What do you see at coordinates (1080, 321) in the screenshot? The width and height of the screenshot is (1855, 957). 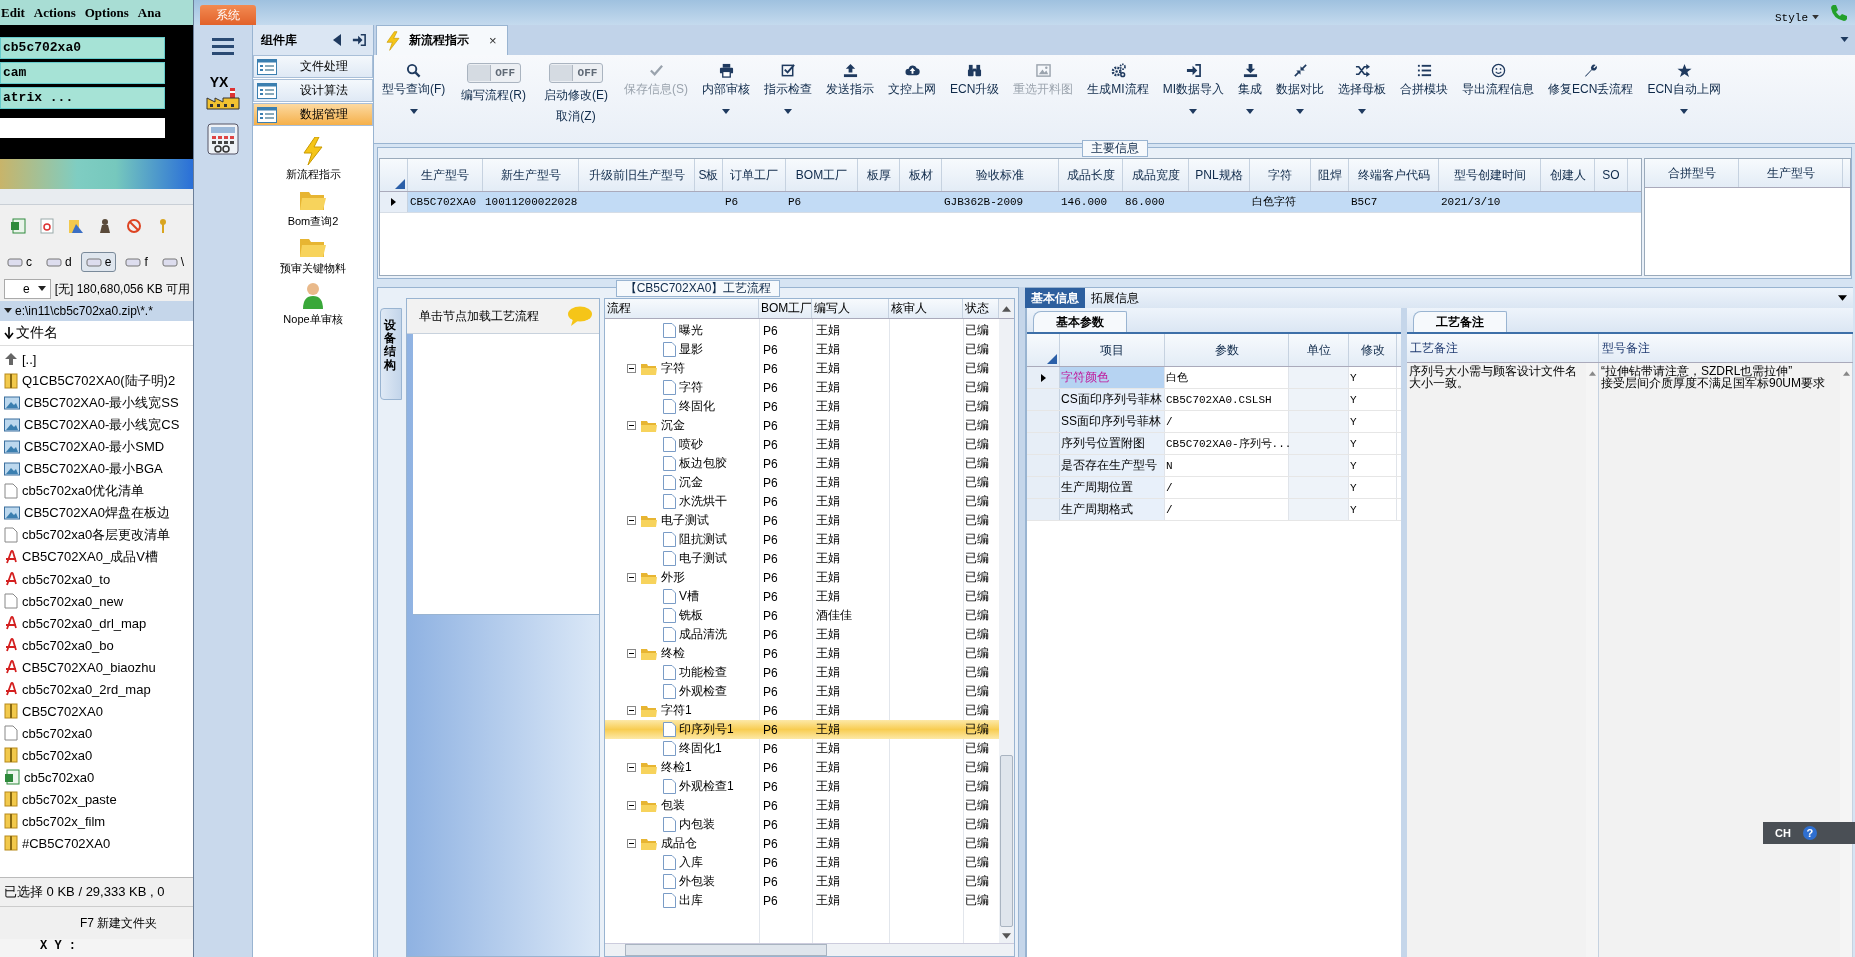 I see `panel-tab: 基本参数` at bounding box center [1080, 321].